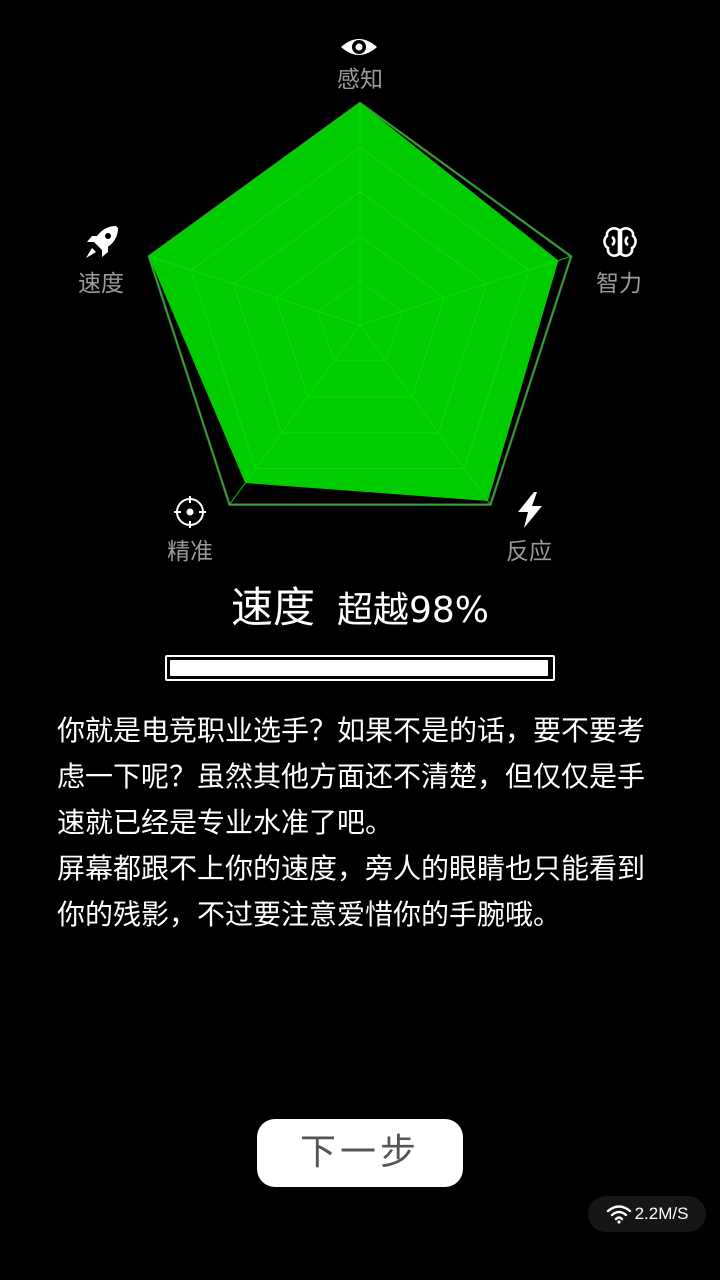 The width and height of the screenshot is (720, 1280). I want to click on net-speed-value: 2.2M/S, so click(661, 1213).